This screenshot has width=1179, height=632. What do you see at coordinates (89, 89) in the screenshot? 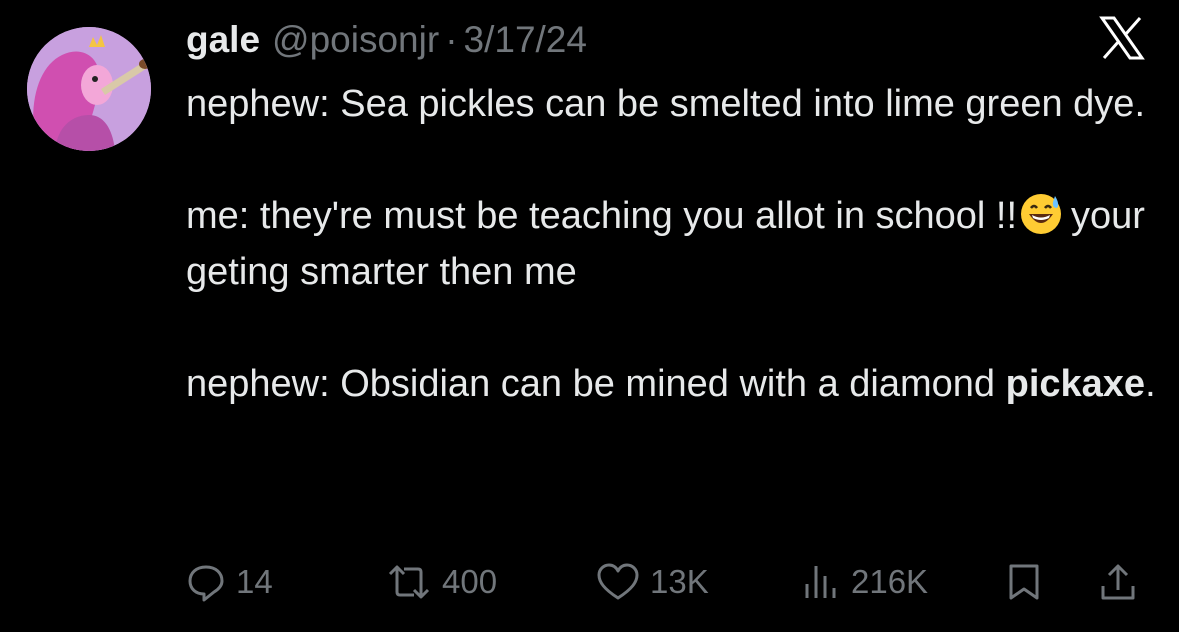
I see `avatar` at bounding box center [89, 89].